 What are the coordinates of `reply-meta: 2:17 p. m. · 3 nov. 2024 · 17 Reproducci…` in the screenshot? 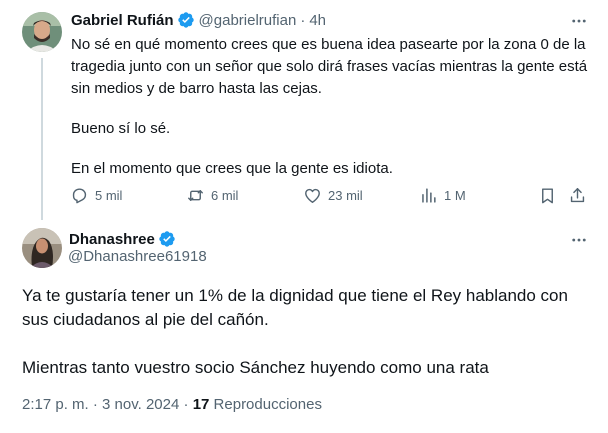 It's located at (172, 404).